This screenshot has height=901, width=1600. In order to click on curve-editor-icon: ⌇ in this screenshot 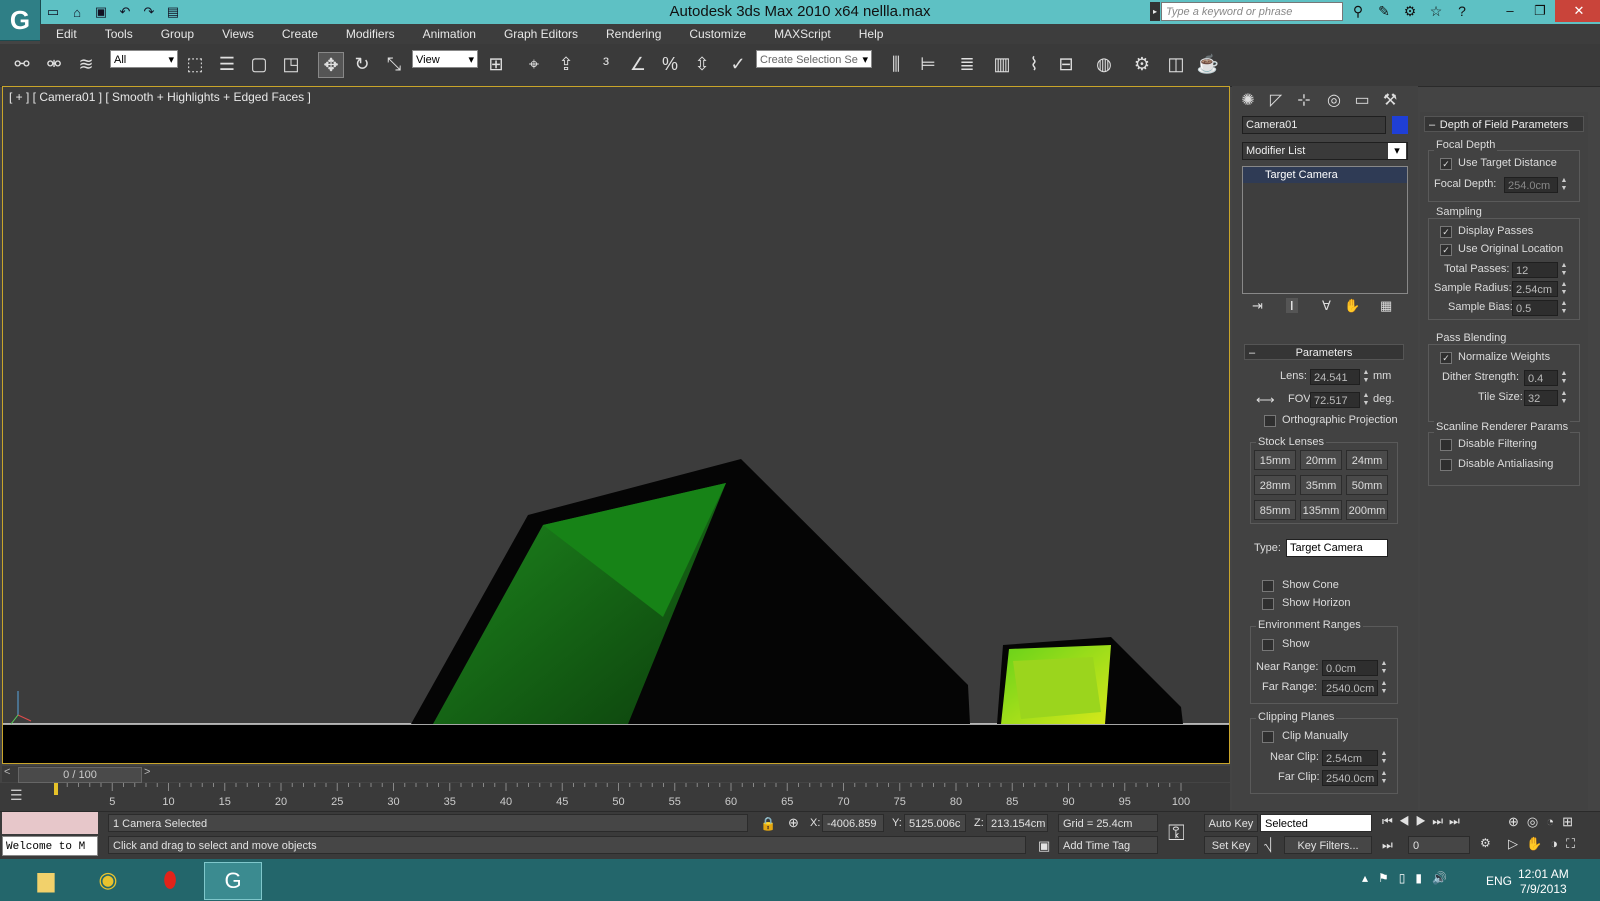, I will do `click(1034, 64)`.